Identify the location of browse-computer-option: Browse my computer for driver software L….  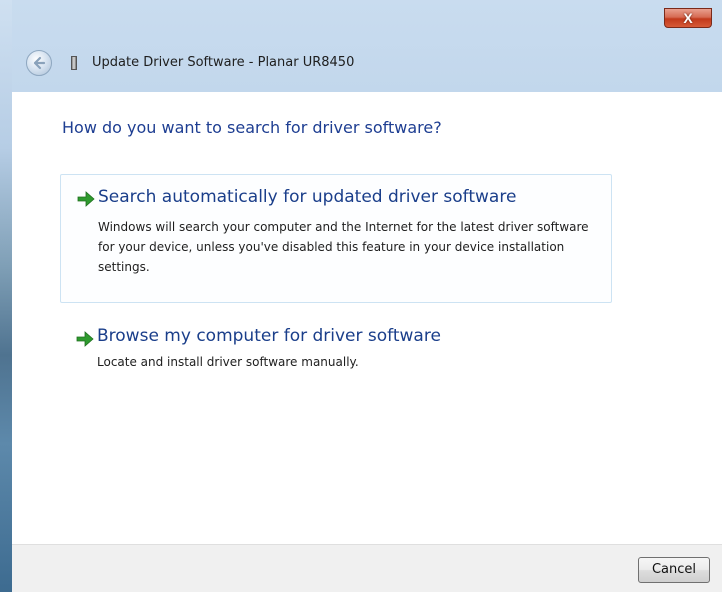
(336, 354).